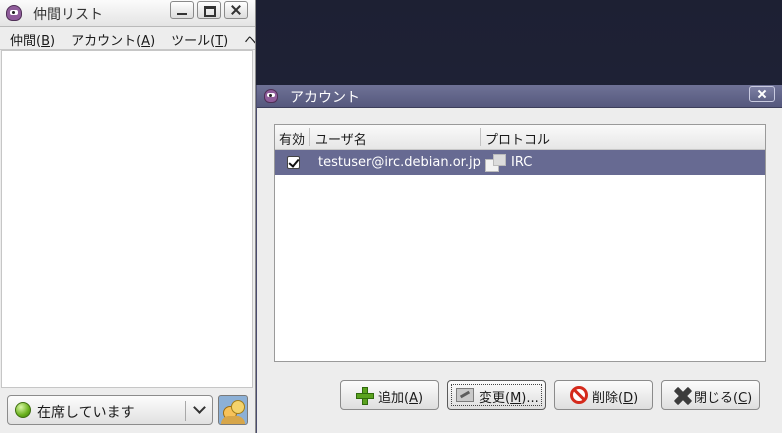 This screenshot has height=433, width=782. Describe the element at coordinates (68, 15) in the screenshot. I see `buddy-list-title: 仲間リスト` at that location.